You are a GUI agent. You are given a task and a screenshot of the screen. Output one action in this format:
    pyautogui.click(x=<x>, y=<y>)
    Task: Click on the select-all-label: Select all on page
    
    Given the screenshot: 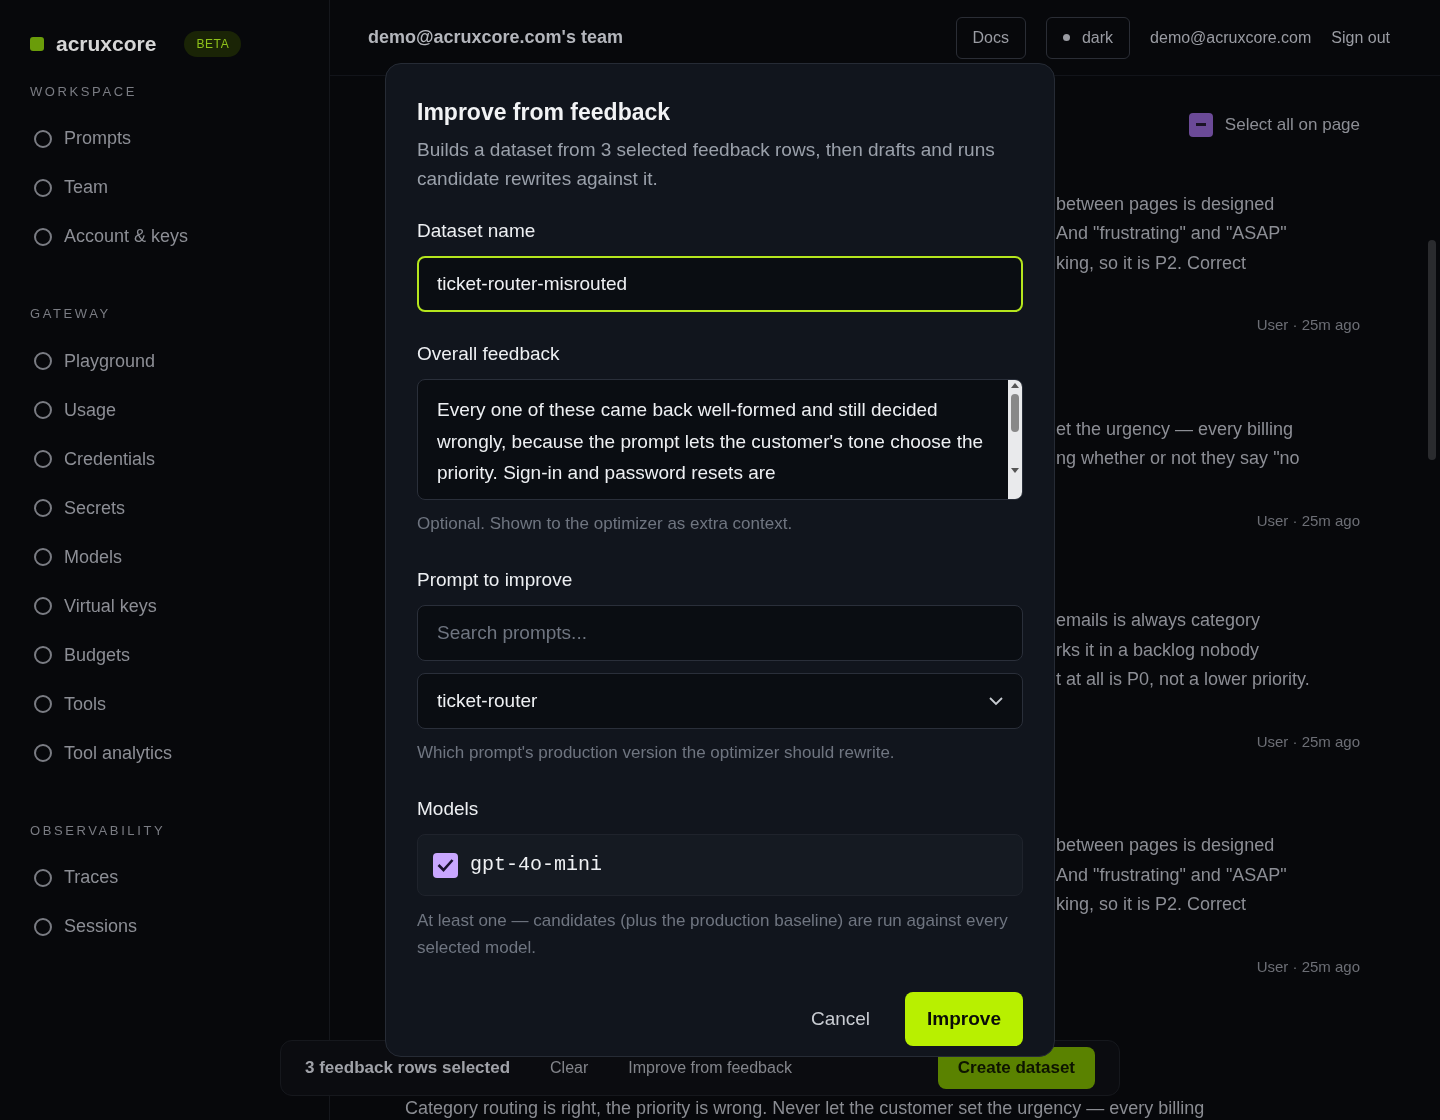 What is the action you would take?
    pyautogui.click(x=1292, y=125)
    